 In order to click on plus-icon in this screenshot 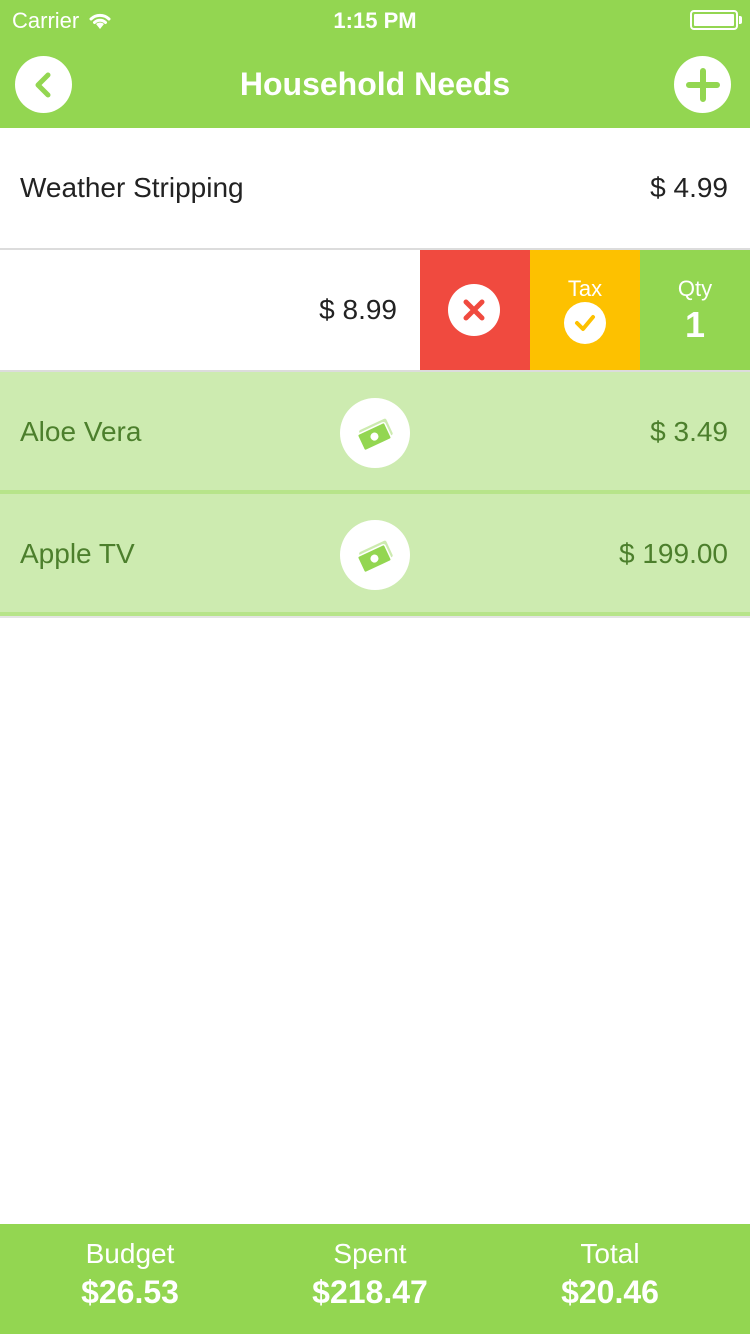, I will do `click(702, 84)`.